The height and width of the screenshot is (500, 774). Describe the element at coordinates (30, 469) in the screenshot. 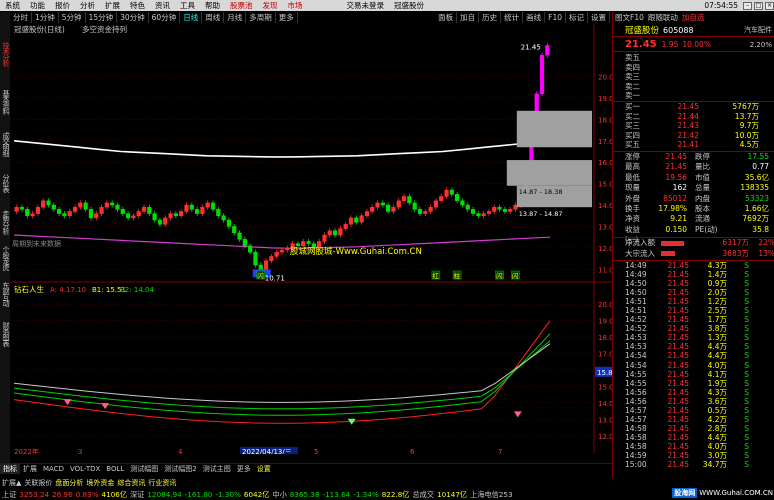

I see `tab-indicator: 扩展` at that location.